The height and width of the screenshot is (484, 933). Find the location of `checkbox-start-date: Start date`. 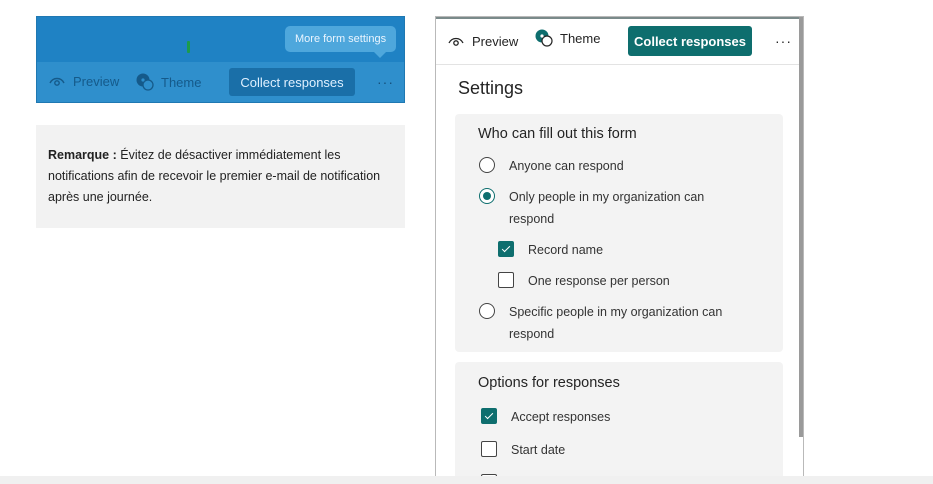

checkbox-start-date: Start date is located at coordinates (523, 450).